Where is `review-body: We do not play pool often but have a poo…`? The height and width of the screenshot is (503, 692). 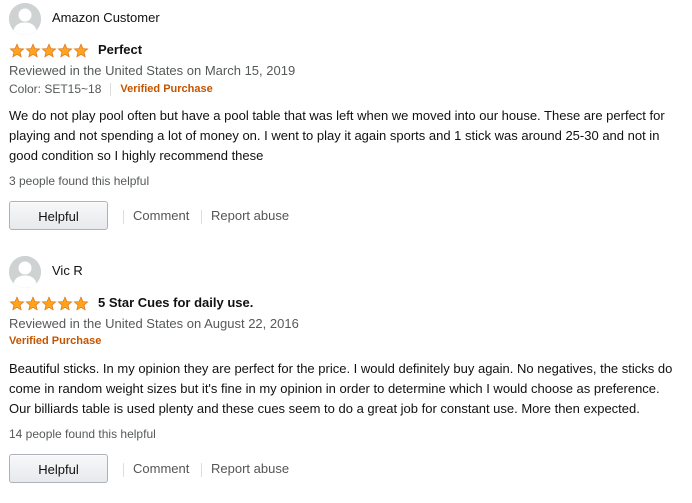
review-body: We do not play pool often but have a poo… is located at coordinates (337, 135).